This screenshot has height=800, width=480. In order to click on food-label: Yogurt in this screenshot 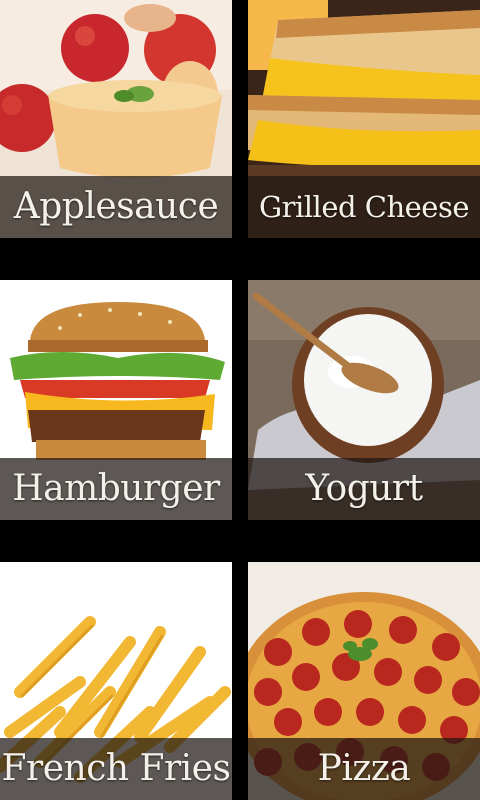, I will do `click(364, 488)`.